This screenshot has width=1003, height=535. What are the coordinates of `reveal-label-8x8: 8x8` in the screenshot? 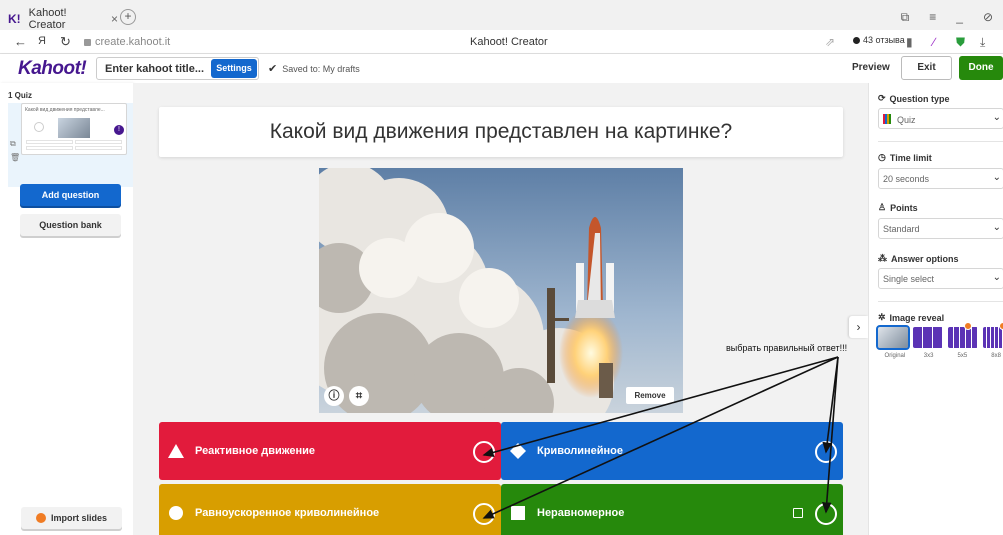 It's located at (996, 356).